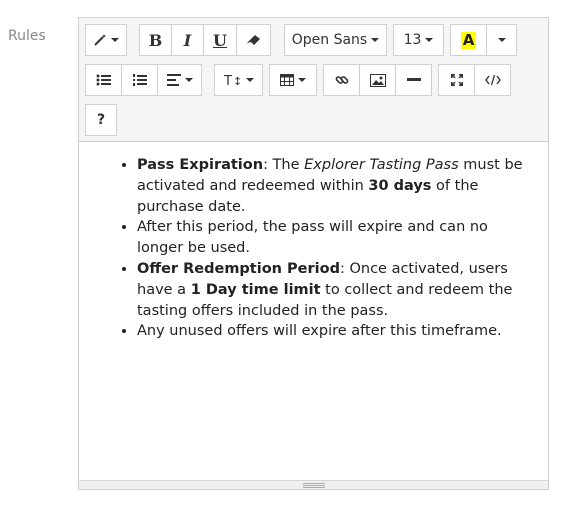 The height and width of the screenshot is (507, 577). I want to click on font-size-group: 13, so click(418, 40).